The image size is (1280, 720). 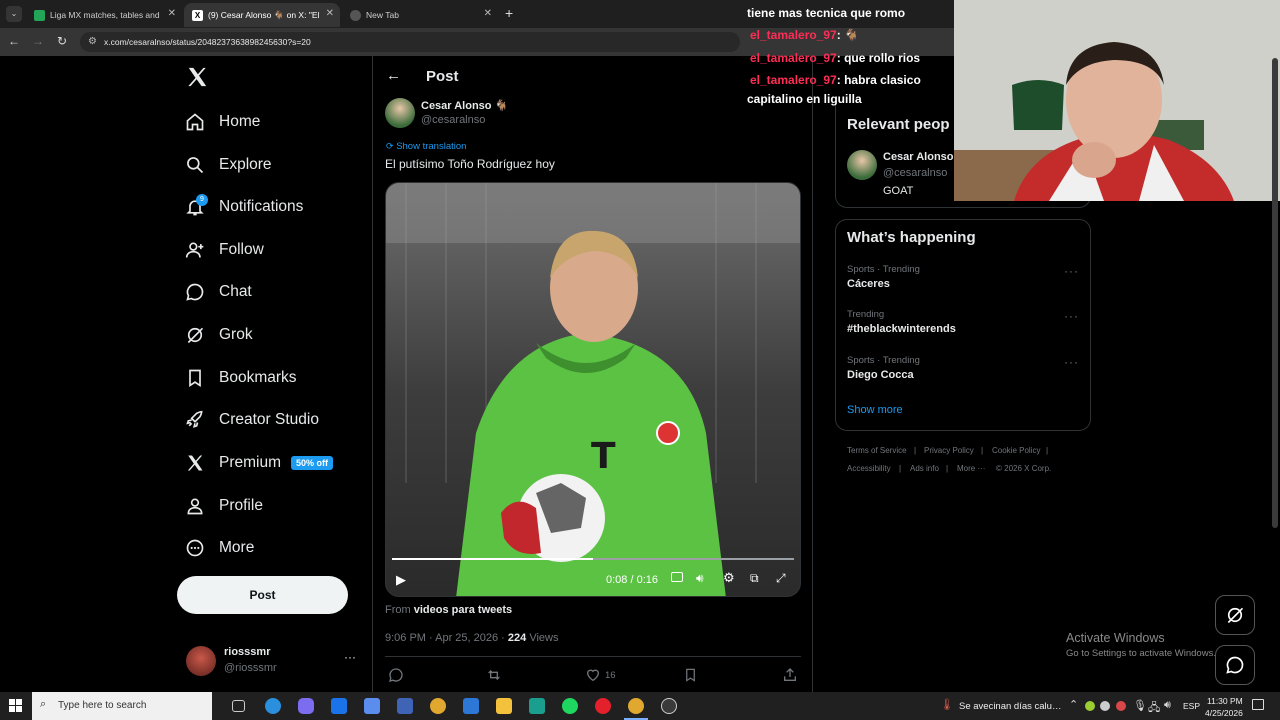 What do you see at coordinates (603, 706) in the screenshot?
I see `opera-icon` at bounding box center [603, 706].